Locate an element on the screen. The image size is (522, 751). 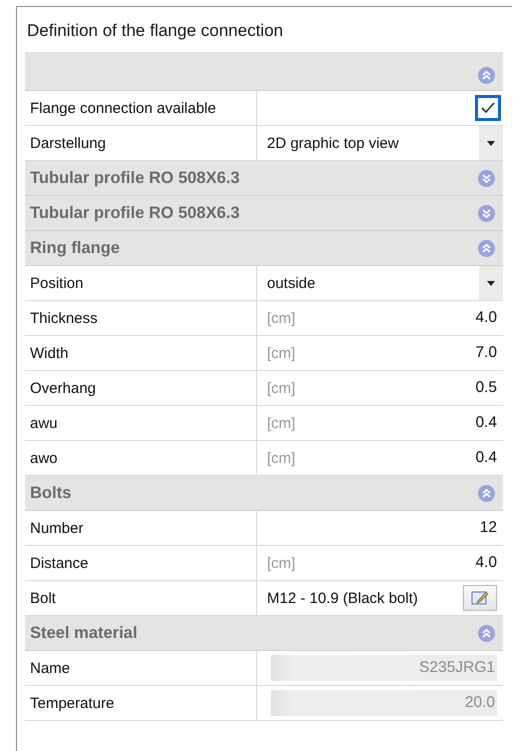
value-field: 12 is located at coordinates (488, 528).